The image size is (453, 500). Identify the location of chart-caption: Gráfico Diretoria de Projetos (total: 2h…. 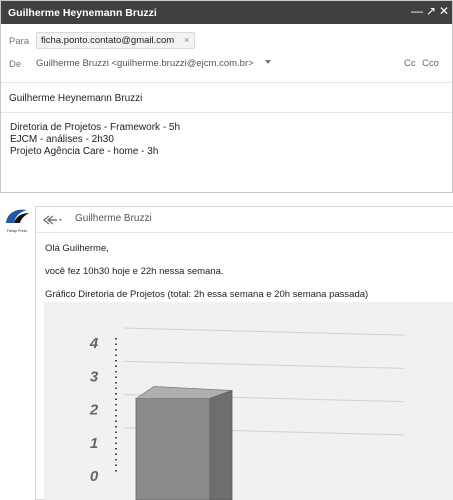
(207, 294).